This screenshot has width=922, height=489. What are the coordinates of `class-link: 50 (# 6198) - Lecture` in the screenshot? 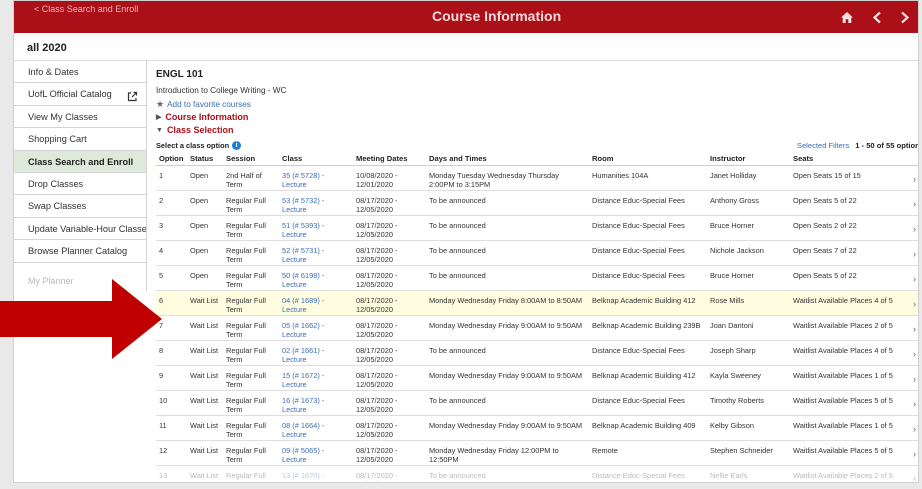 It's located at (316, 278).